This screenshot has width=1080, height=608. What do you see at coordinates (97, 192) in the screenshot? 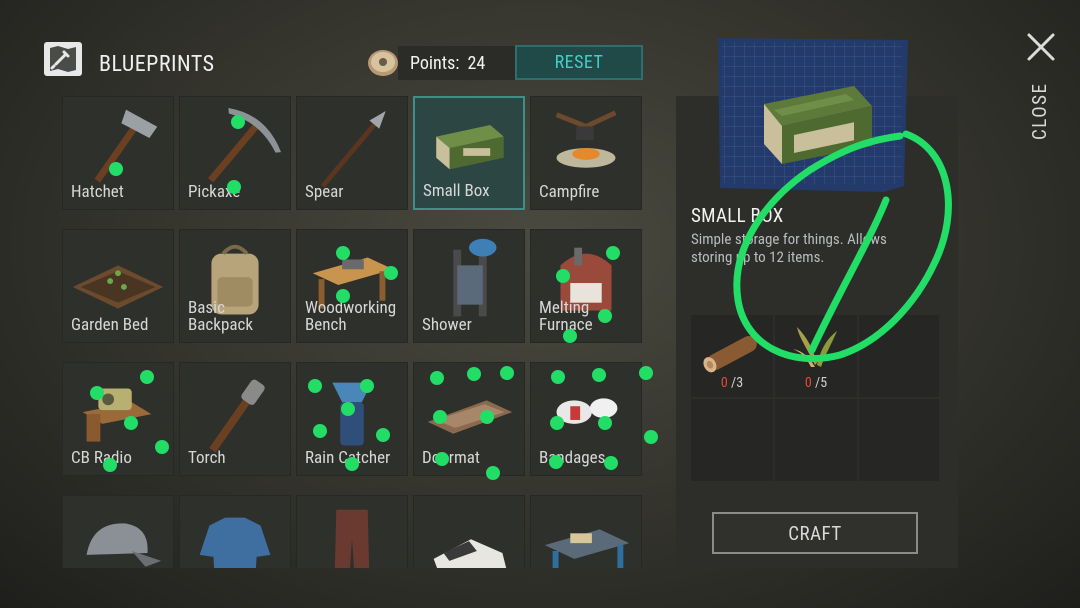
I see `blueprint-label: Hatchet` at bounding box center [97, 192].